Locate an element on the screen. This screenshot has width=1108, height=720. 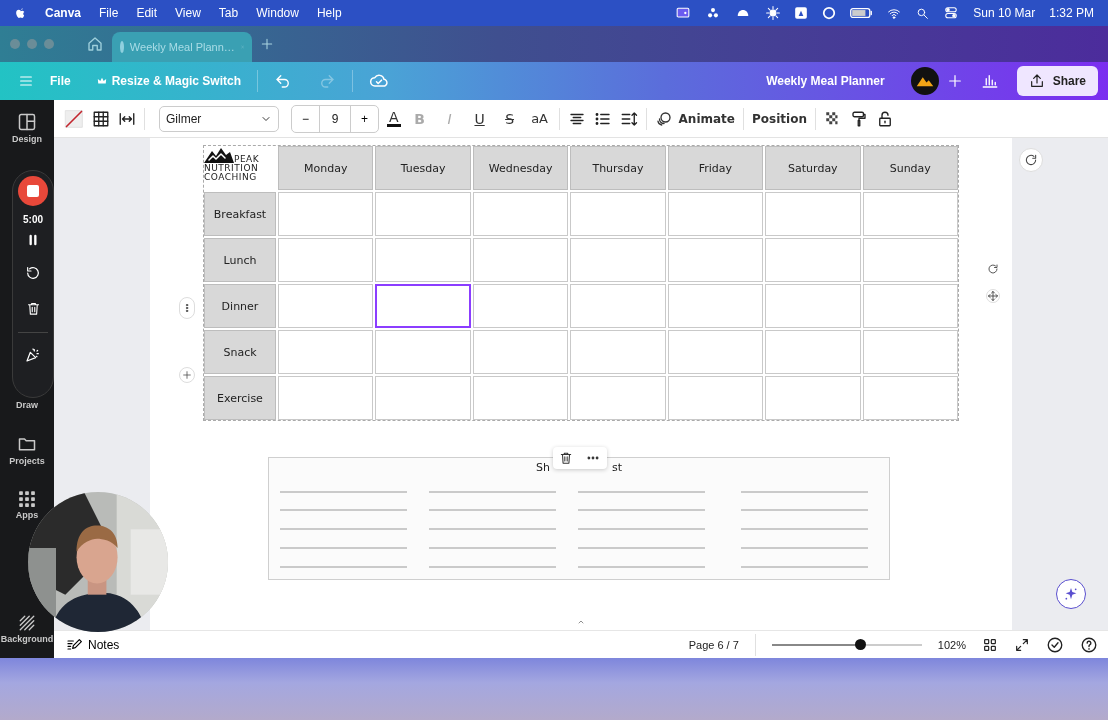
sidebar-item: Design is located at coordinates (27, 128).